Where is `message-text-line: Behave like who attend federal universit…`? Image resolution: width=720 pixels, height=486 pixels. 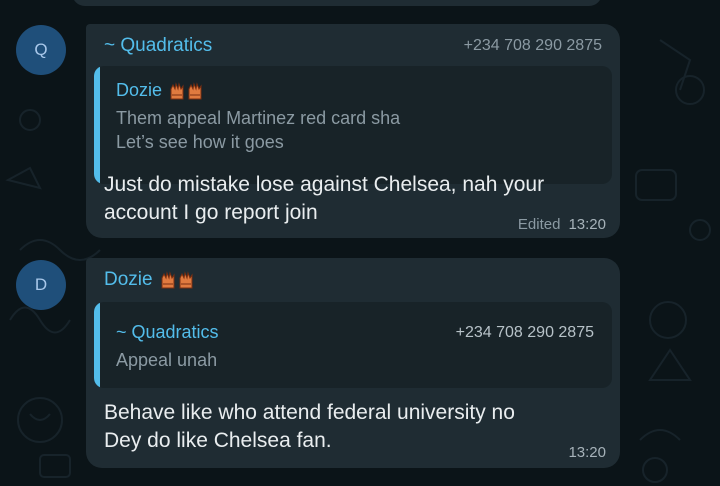 message-text-line: Behave like who attend federal universit… is located at coordinates (309, 412).